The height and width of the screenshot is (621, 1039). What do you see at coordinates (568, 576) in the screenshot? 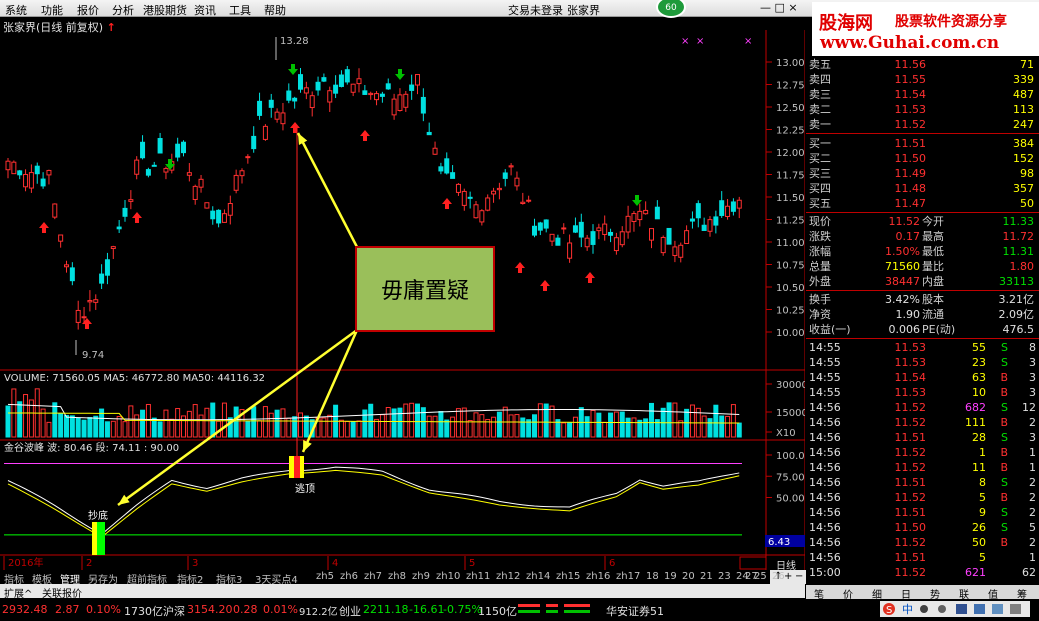
I see `indicator-tab-17: zh15` at bounding box center [568, 576].